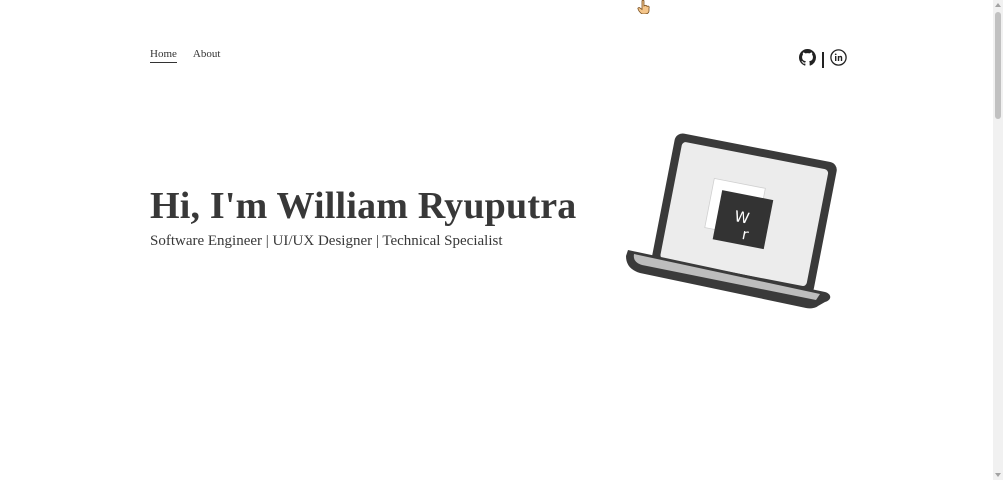  I want to click on hero-title: Hi, I'm William Ryuputra, so click(363, 206).